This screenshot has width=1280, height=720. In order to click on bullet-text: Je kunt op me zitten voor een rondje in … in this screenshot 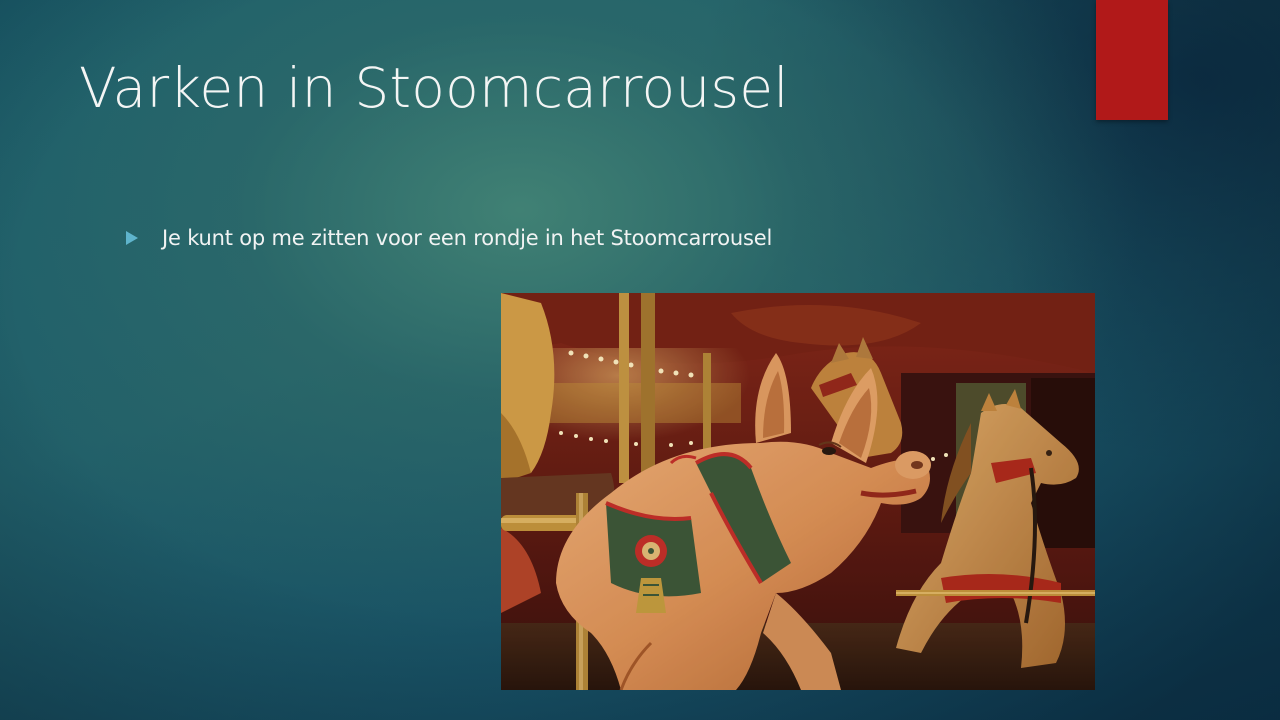, I will do `click(467, 238)`.